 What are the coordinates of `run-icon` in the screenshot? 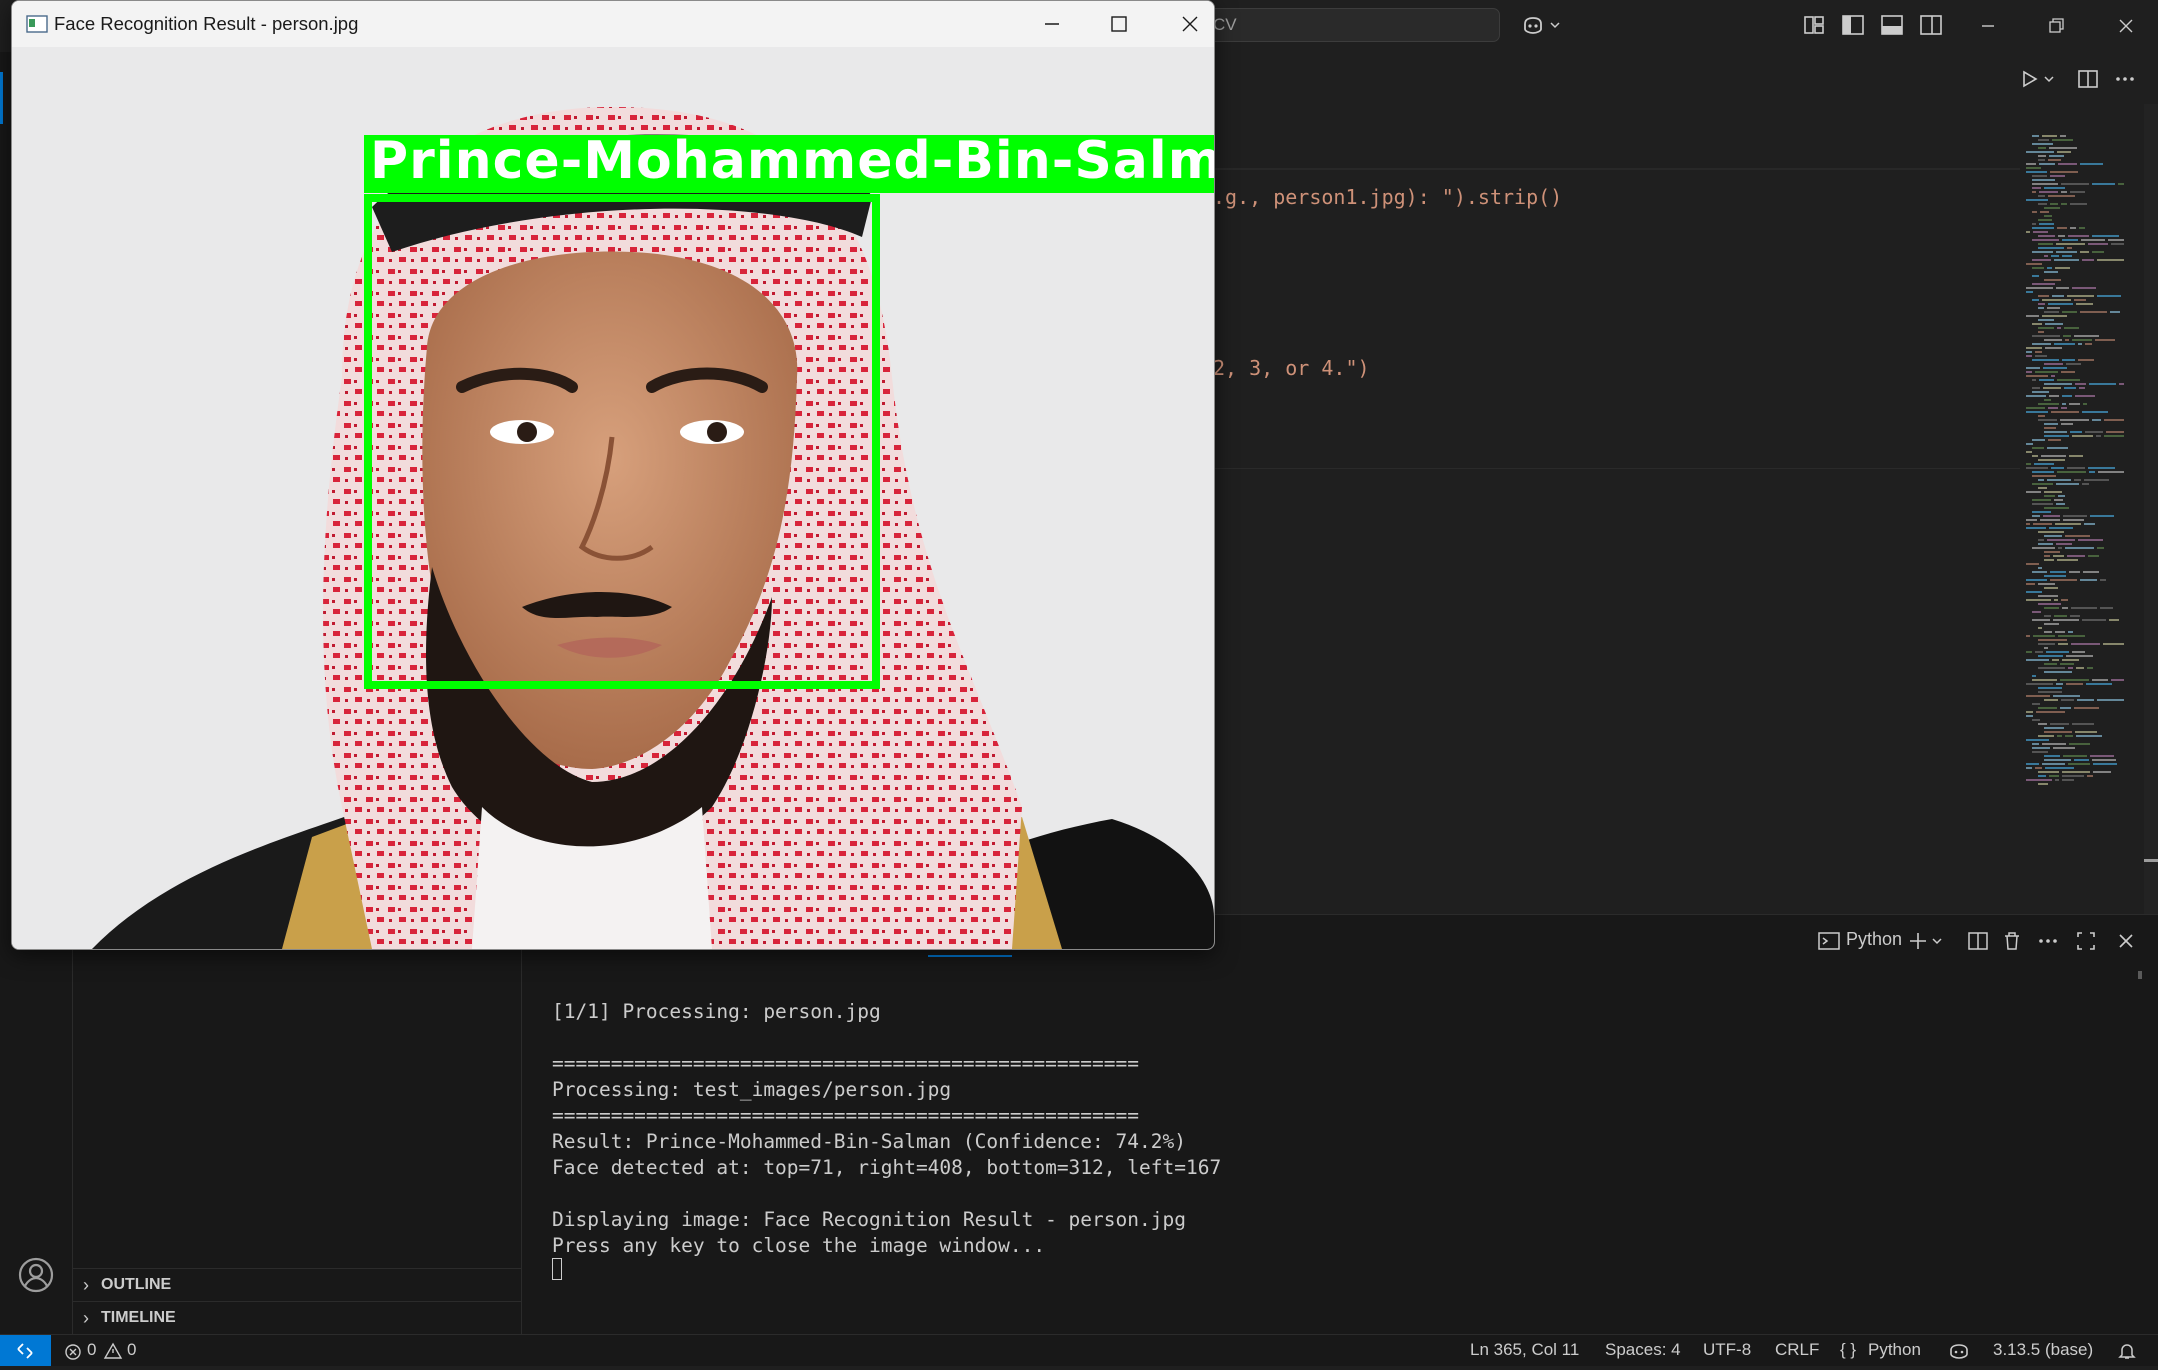 It's located at (2029, 79).